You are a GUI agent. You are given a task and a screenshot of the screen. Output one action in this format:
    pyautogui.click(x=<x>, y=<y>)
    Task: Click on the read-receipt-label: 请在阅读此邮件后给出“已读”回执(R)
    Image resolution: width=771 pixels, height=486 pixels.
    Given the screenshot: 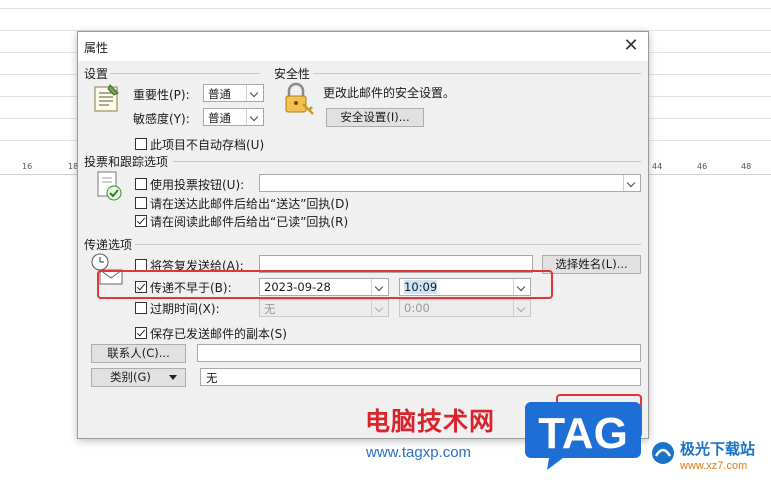 What is the action you would take?
    pyautogui.click(x=249, y=222)
    